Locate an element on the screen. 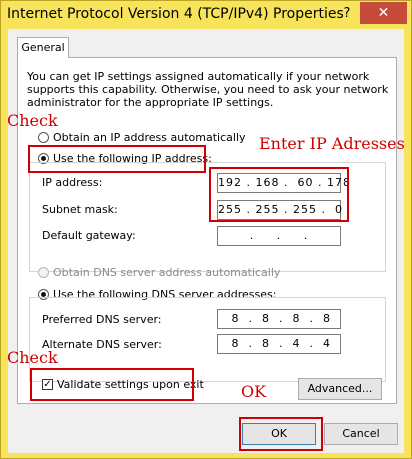 This screenshot has height=459, width=412. annotation-enter-ip: Enter IP Adresses is located at coordinates (332, 143).